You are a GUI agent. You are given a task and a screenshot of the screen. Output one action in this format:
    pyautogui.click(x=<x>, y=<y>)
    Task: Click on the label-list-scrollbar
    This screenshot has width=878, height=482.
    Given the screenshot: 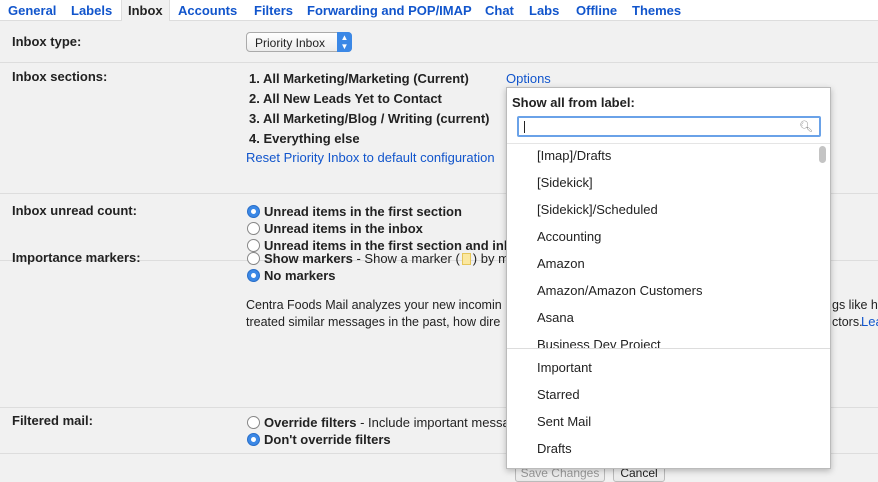 What is the action you would take?
    pyautogui.click(x=822, y=154)
    